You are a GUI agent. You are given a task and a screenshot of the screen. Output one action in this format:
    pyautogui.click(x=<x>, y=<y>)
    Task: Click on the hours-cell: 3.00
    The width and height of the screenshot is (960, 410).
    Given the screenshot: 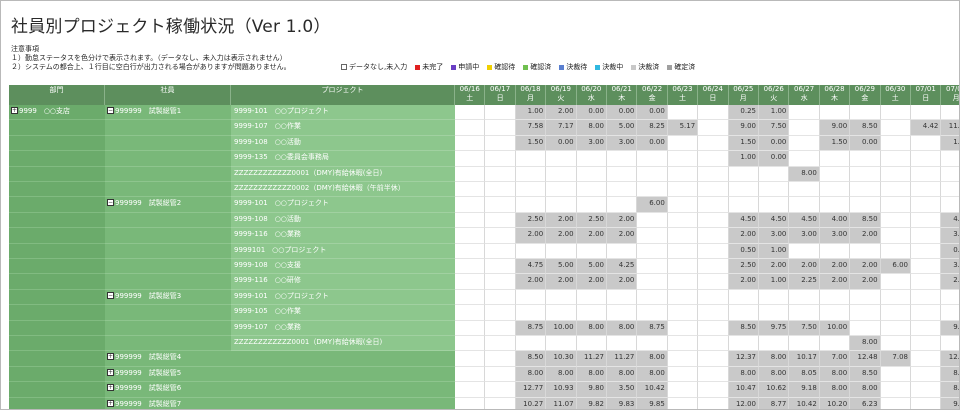 What is the action you would take?
    pyautogui.click(x=774, y=236)
    